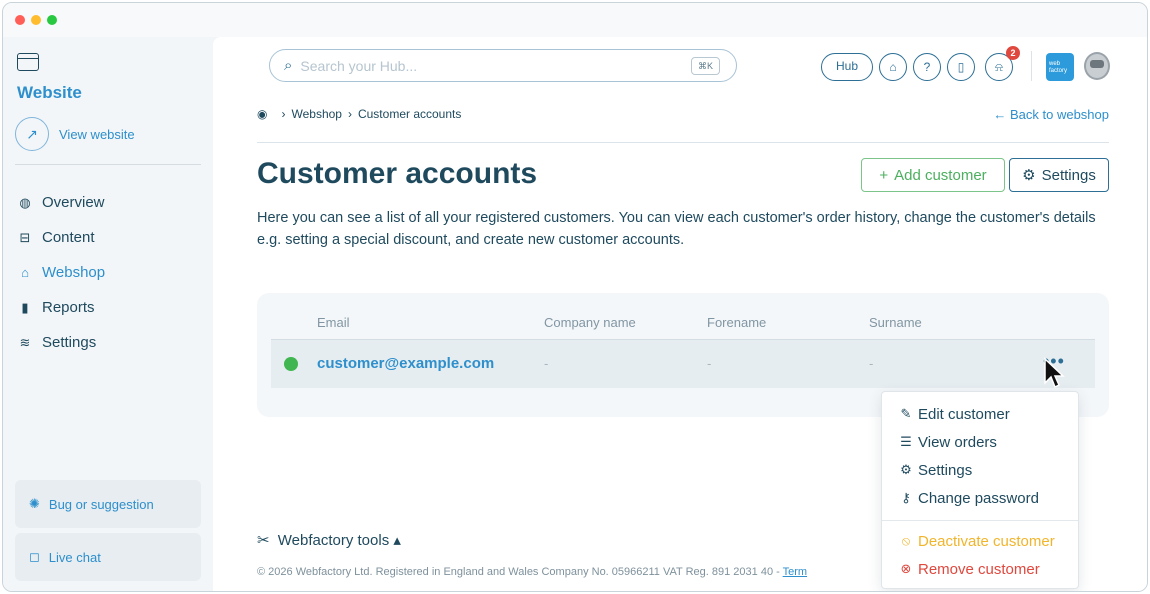 The image size is (1150, 594). Describe the element at coordinates (97, 134) in the screenshot. I see `view-website-label: View website` at that location.